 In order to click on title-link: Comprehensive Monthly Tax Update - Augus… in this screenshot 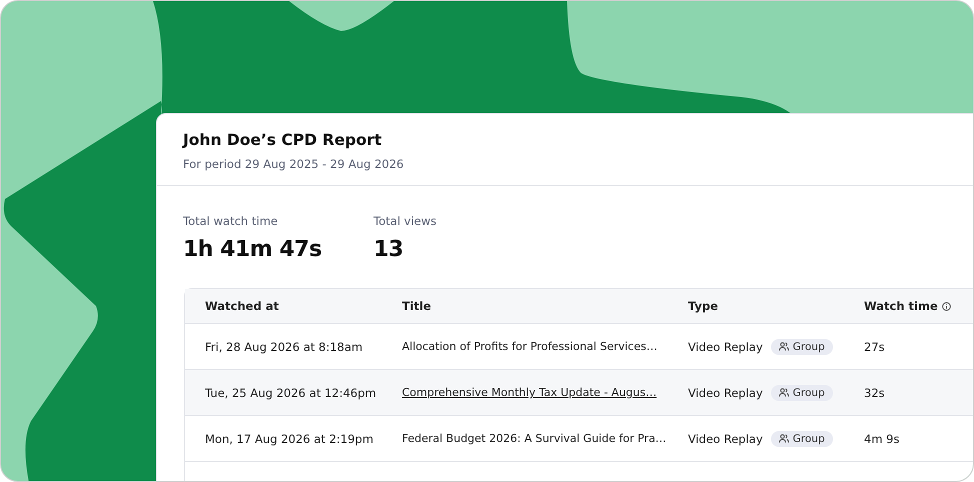, I will do `click(533, 392)`.